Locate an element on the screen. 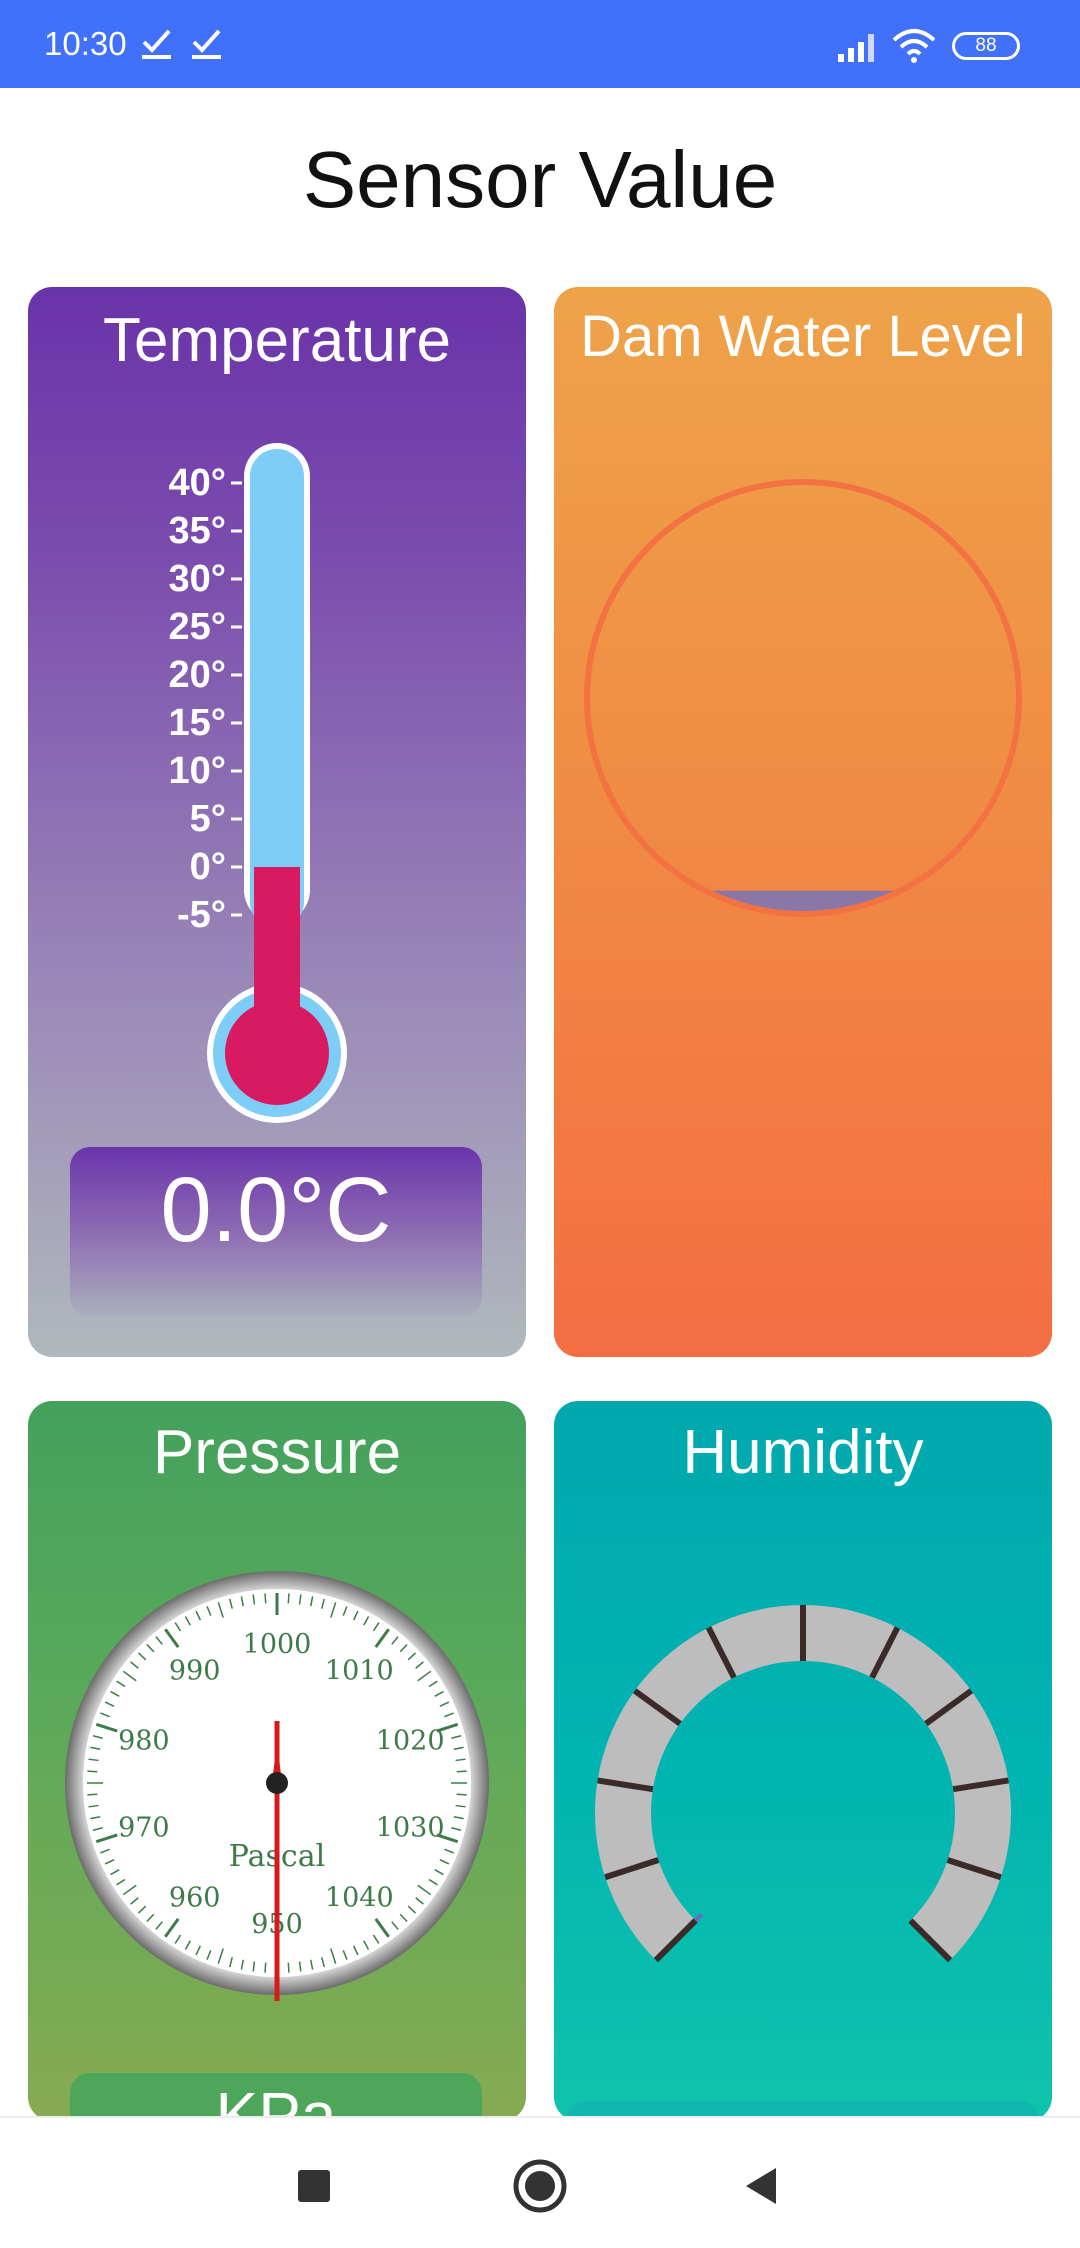 The width and height of the screenshot is (1080, 2248). temperature-scale-label: 5° is located at coordinates (208, 819).